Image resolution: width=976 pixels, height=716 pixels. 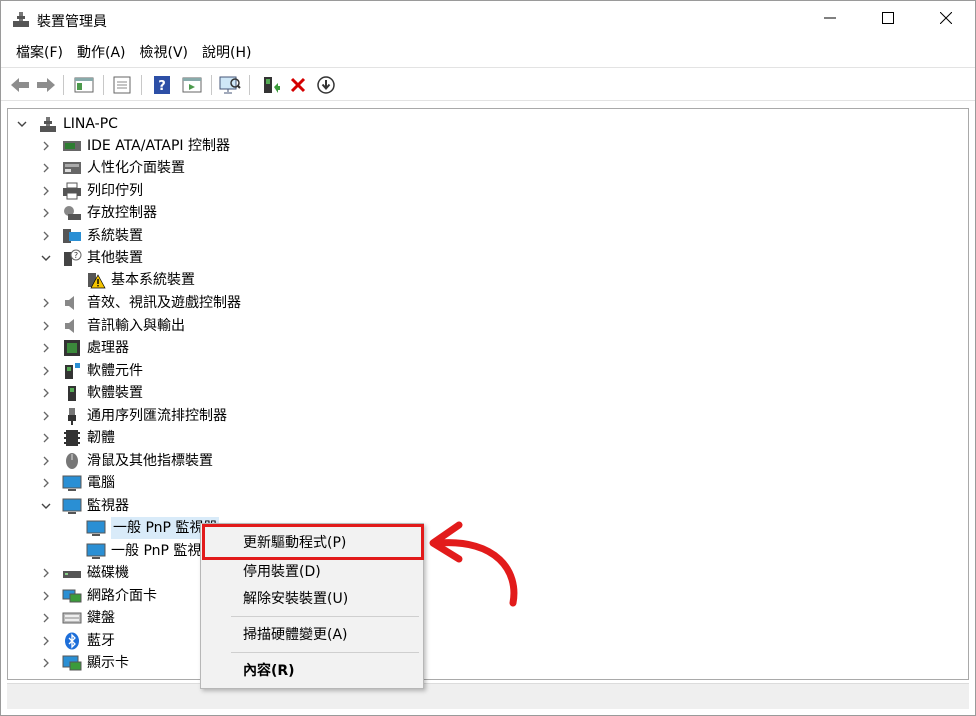 What do you see at coordinates (91, 191) in the screenshot?
I see `tree-item-print-queue: 列印佇列` at bounding box center [91, 191].